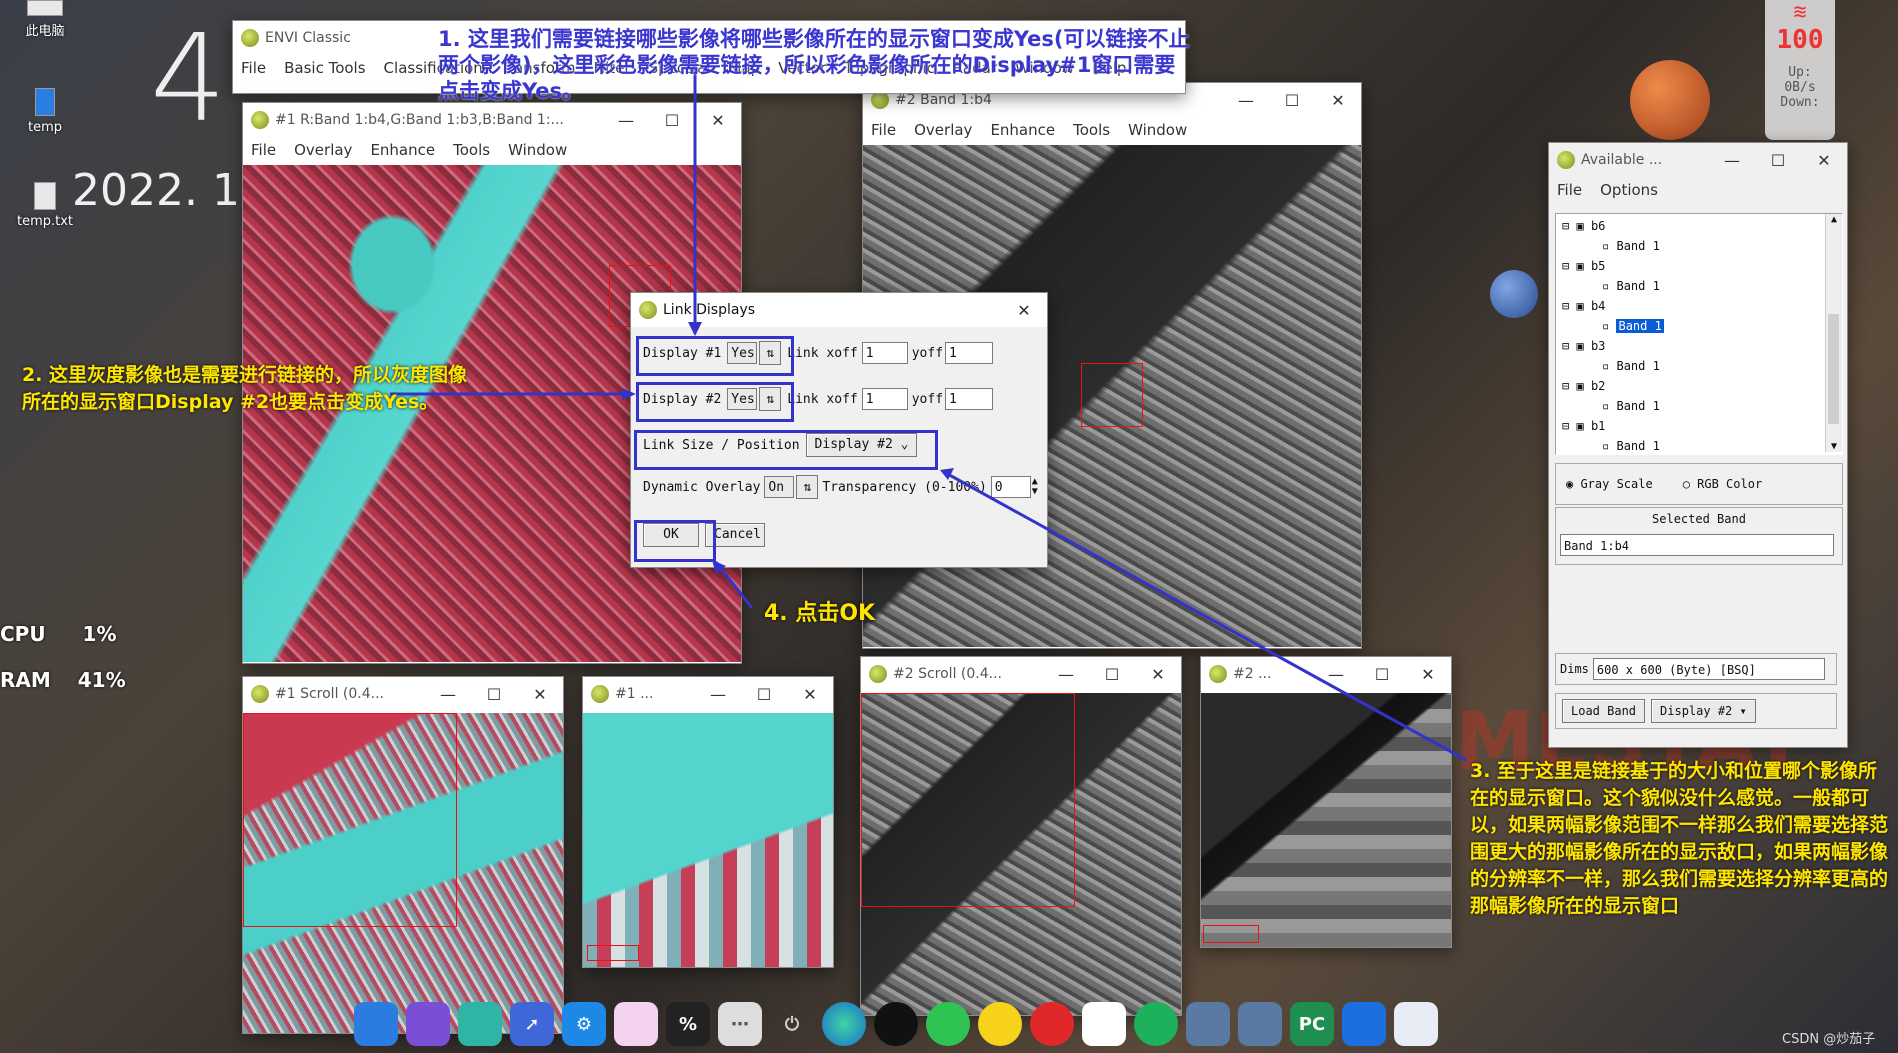 The height and width of the screenshot is (1053, 1898). What do you see at coordinates (428, 1024) in the screenshot?
I see `chat-icon` at bounding box center [428, 1024].